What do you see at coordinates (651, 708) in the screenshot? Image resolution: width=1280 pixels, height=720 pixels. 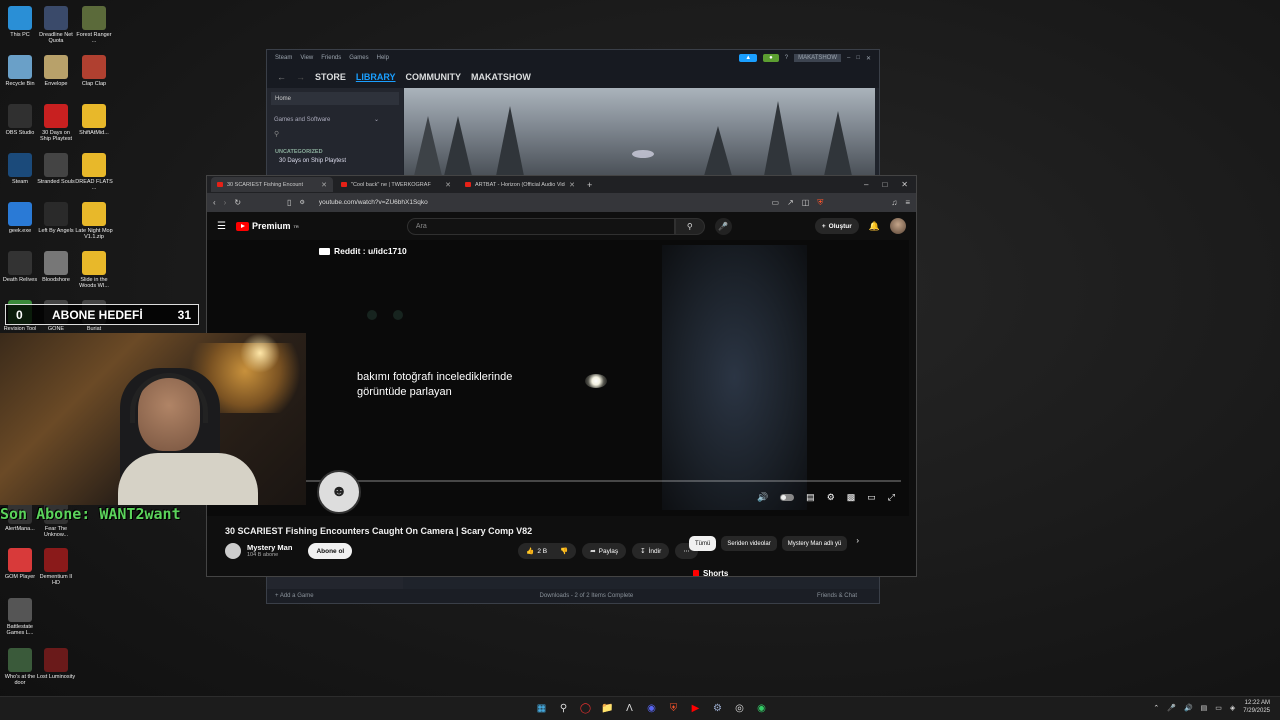 I see `discord-icon: ◉` at bounding box center [651, 708].